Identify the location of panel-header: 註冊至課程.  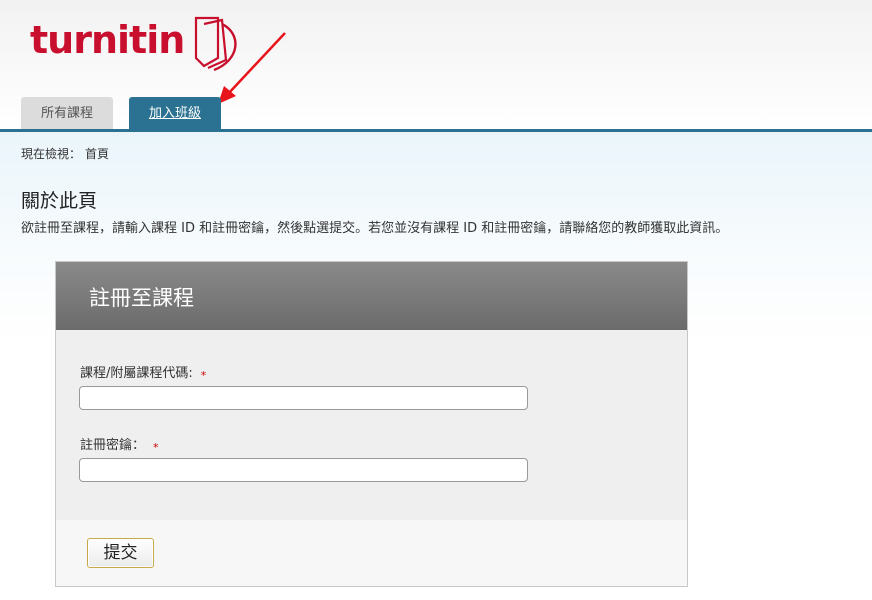
(371, 296).